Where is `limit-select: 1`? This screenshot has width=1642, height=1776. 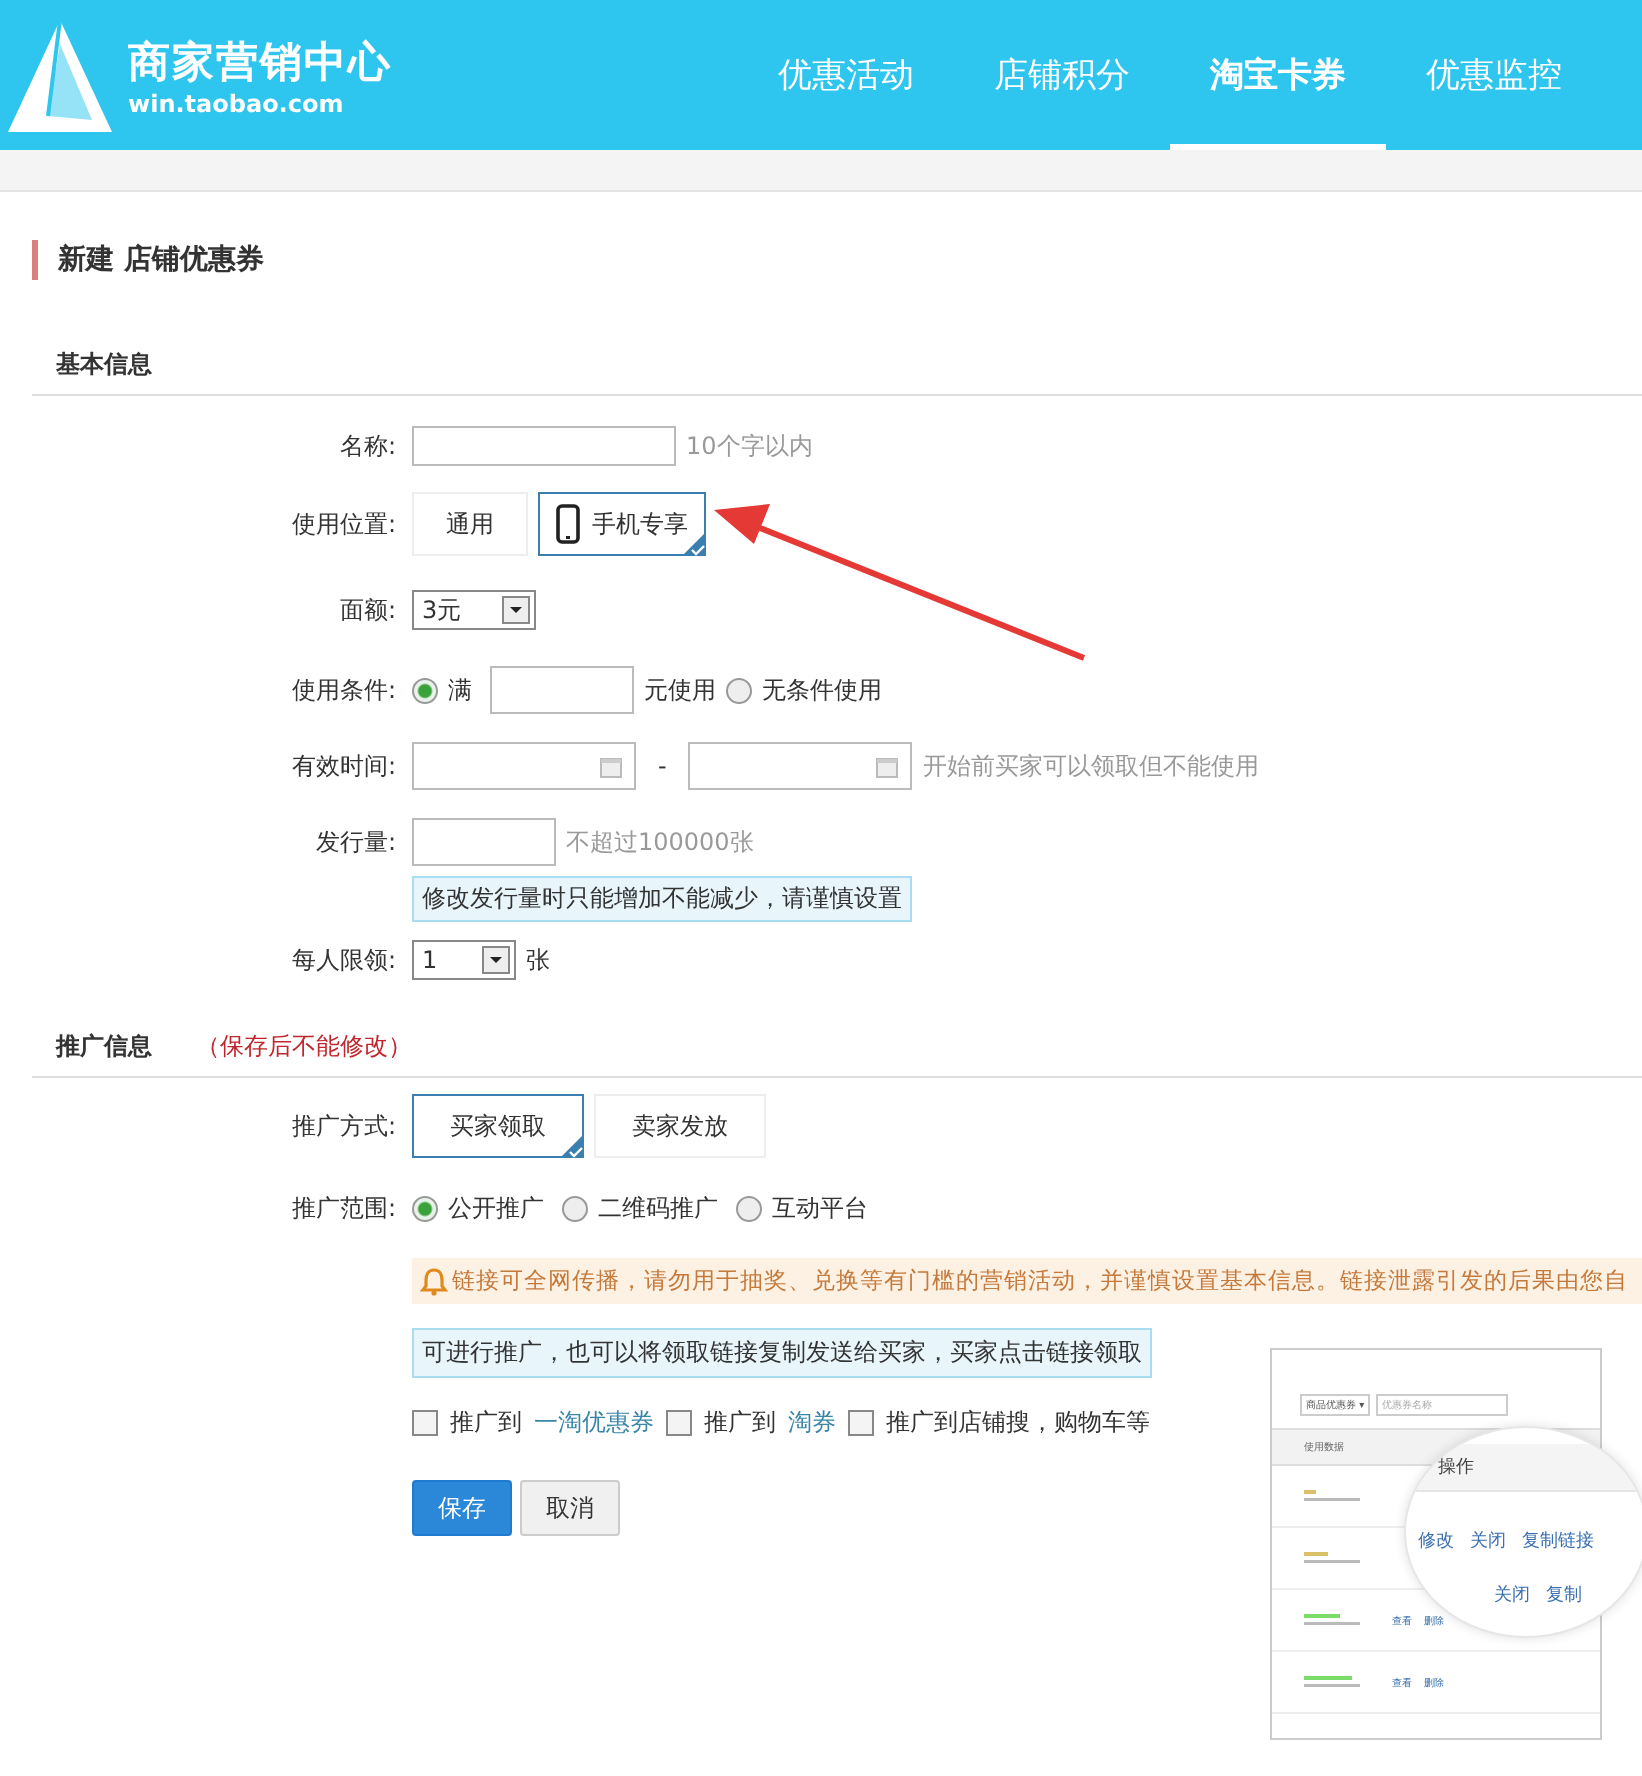 limit-select: 1 is located at coordinates (464, 960).